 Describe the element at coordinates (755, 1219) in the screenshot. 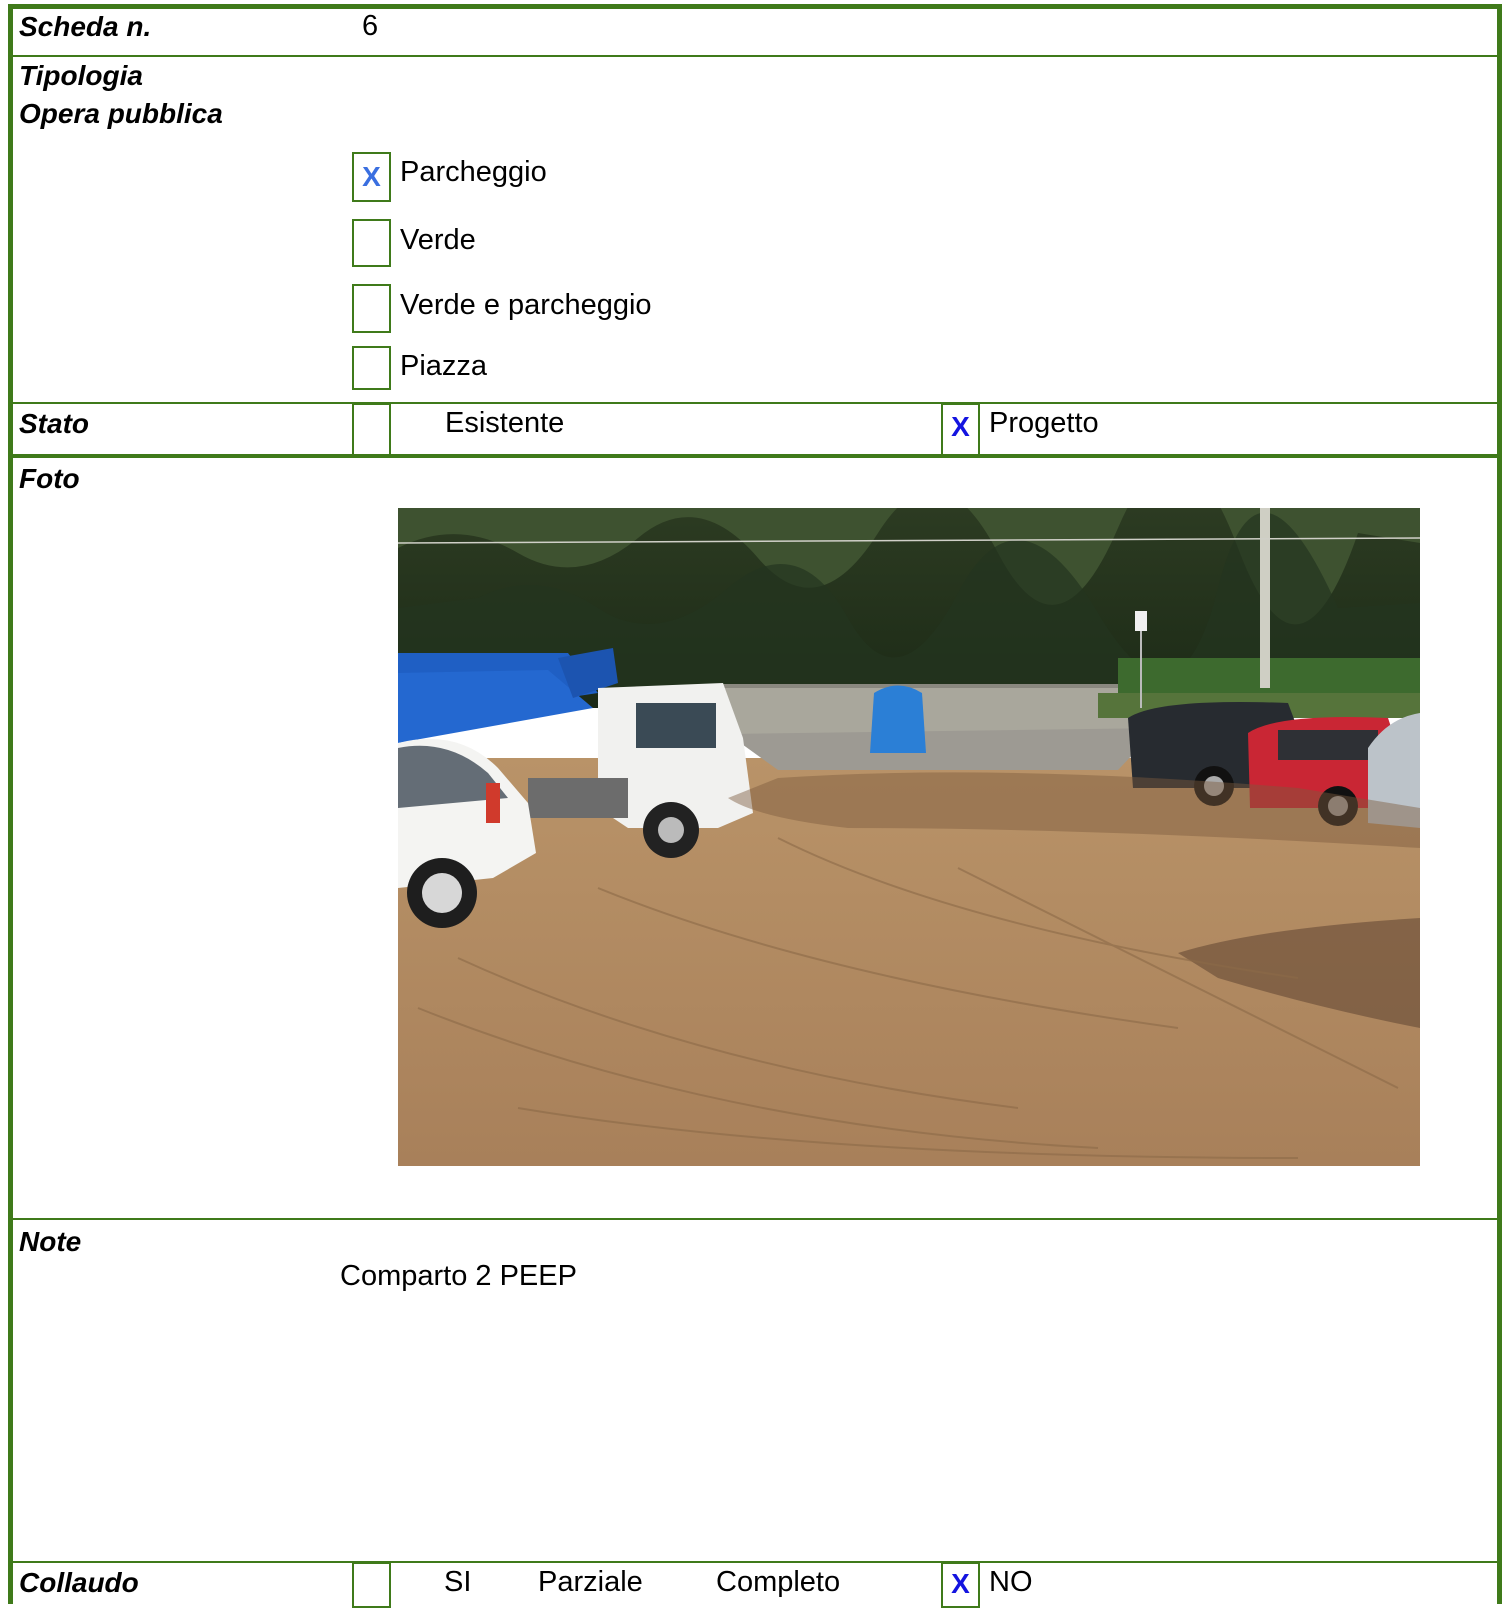

I see `divider-after-foto` at that location.